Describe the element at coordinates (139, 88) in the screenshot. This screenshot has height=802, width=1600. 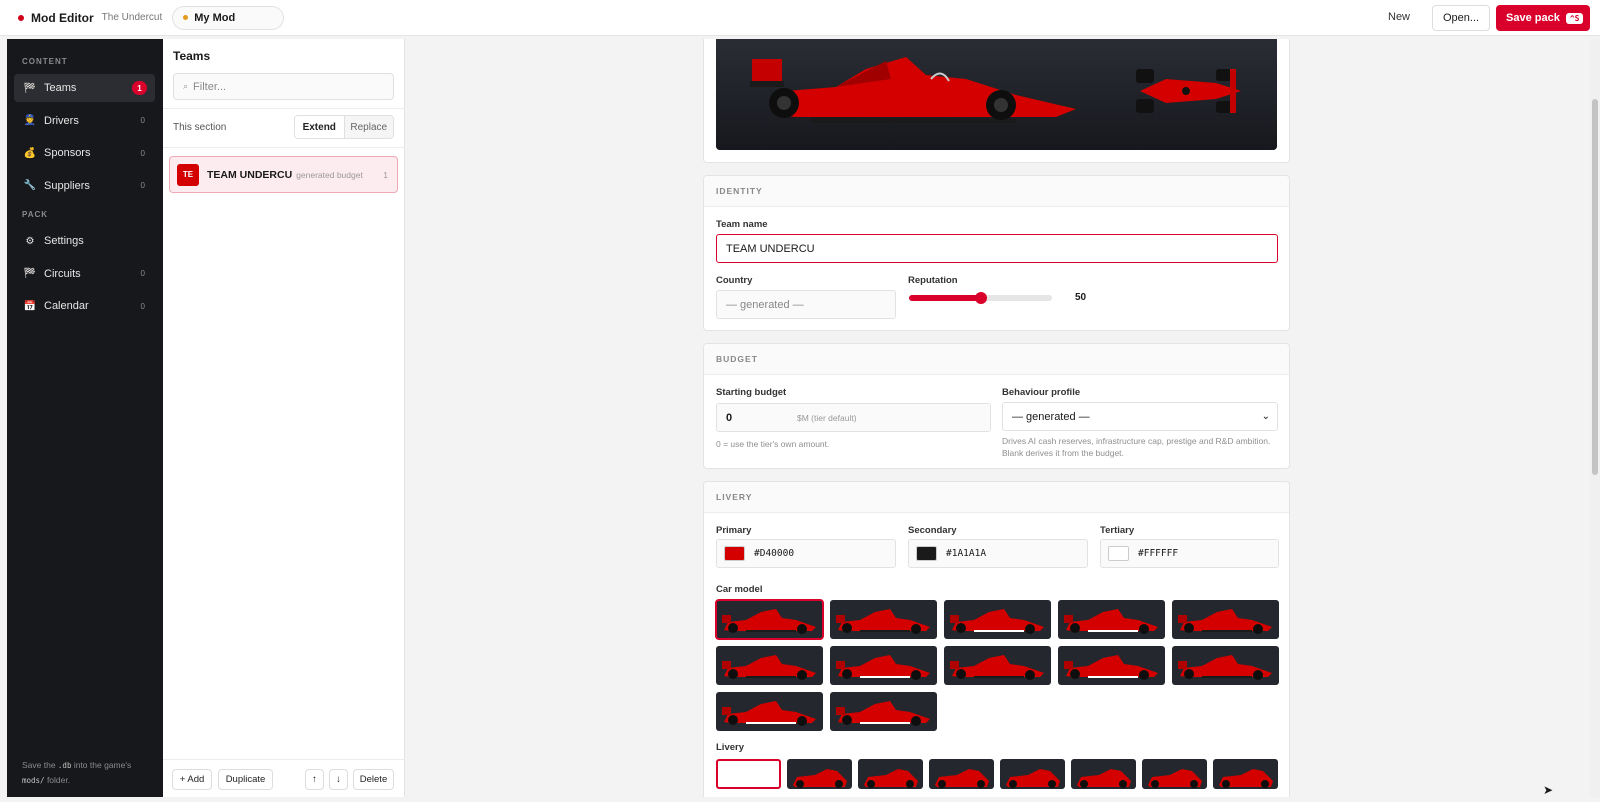
I see `sidebar-item-count: 1` at that location.